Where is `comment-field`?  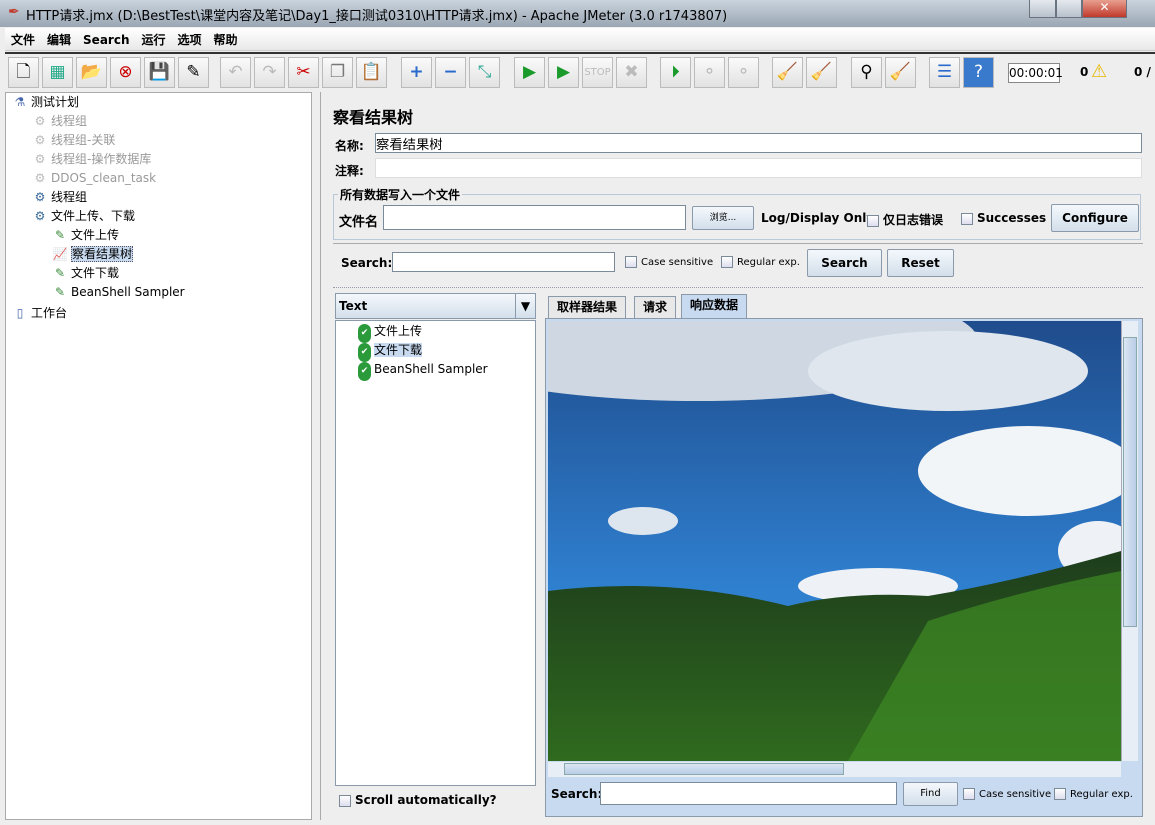 comment-field is located at coordinates (758, 168).